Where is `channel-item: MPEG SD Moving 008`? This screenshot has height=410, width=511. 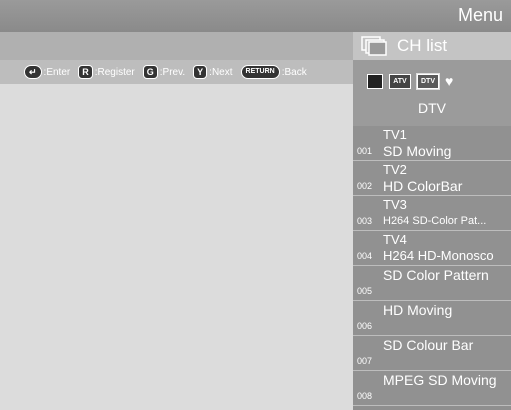 channel-item: MPEG SD Moving 008 is located at coordinates (432, 388).